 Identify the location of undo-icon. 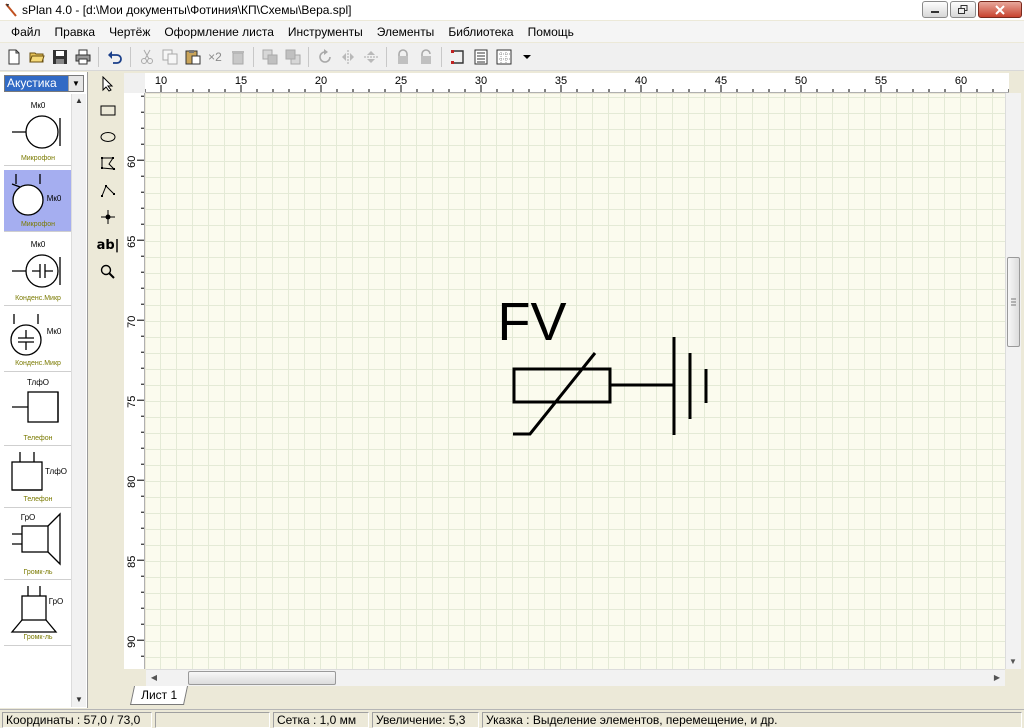
(114, 57).